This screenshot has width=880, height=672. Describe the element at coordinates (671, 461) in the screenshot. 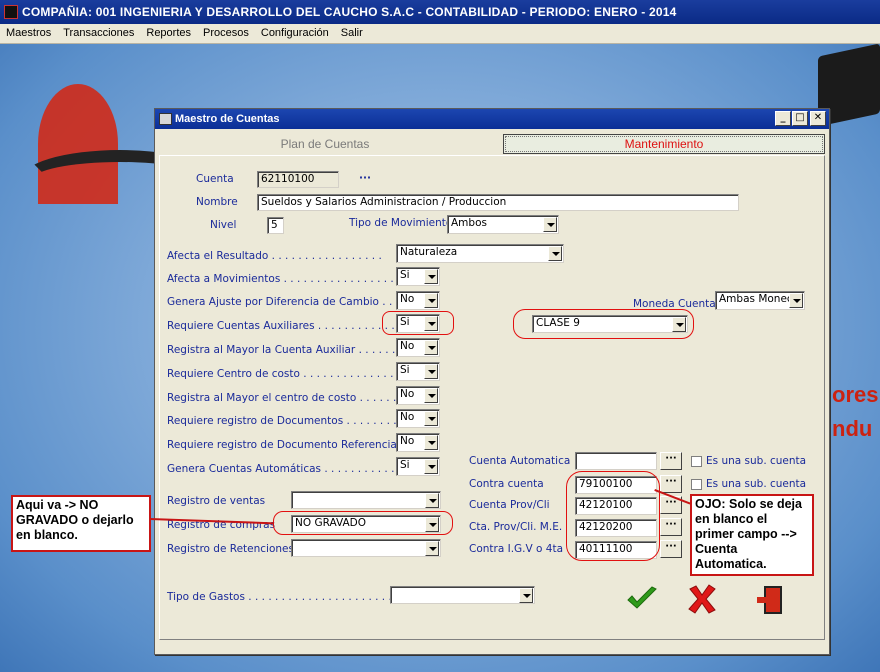

I see `cuenta-automatica-lookup-button: ···` at that location.